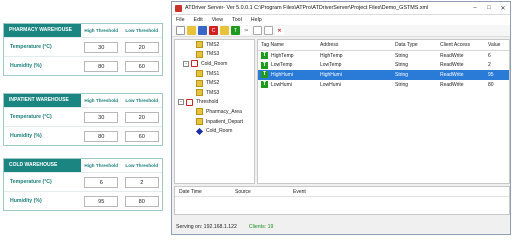 The image size is (512, 240). I want to click on high-cell: 6, so click(101, 182).